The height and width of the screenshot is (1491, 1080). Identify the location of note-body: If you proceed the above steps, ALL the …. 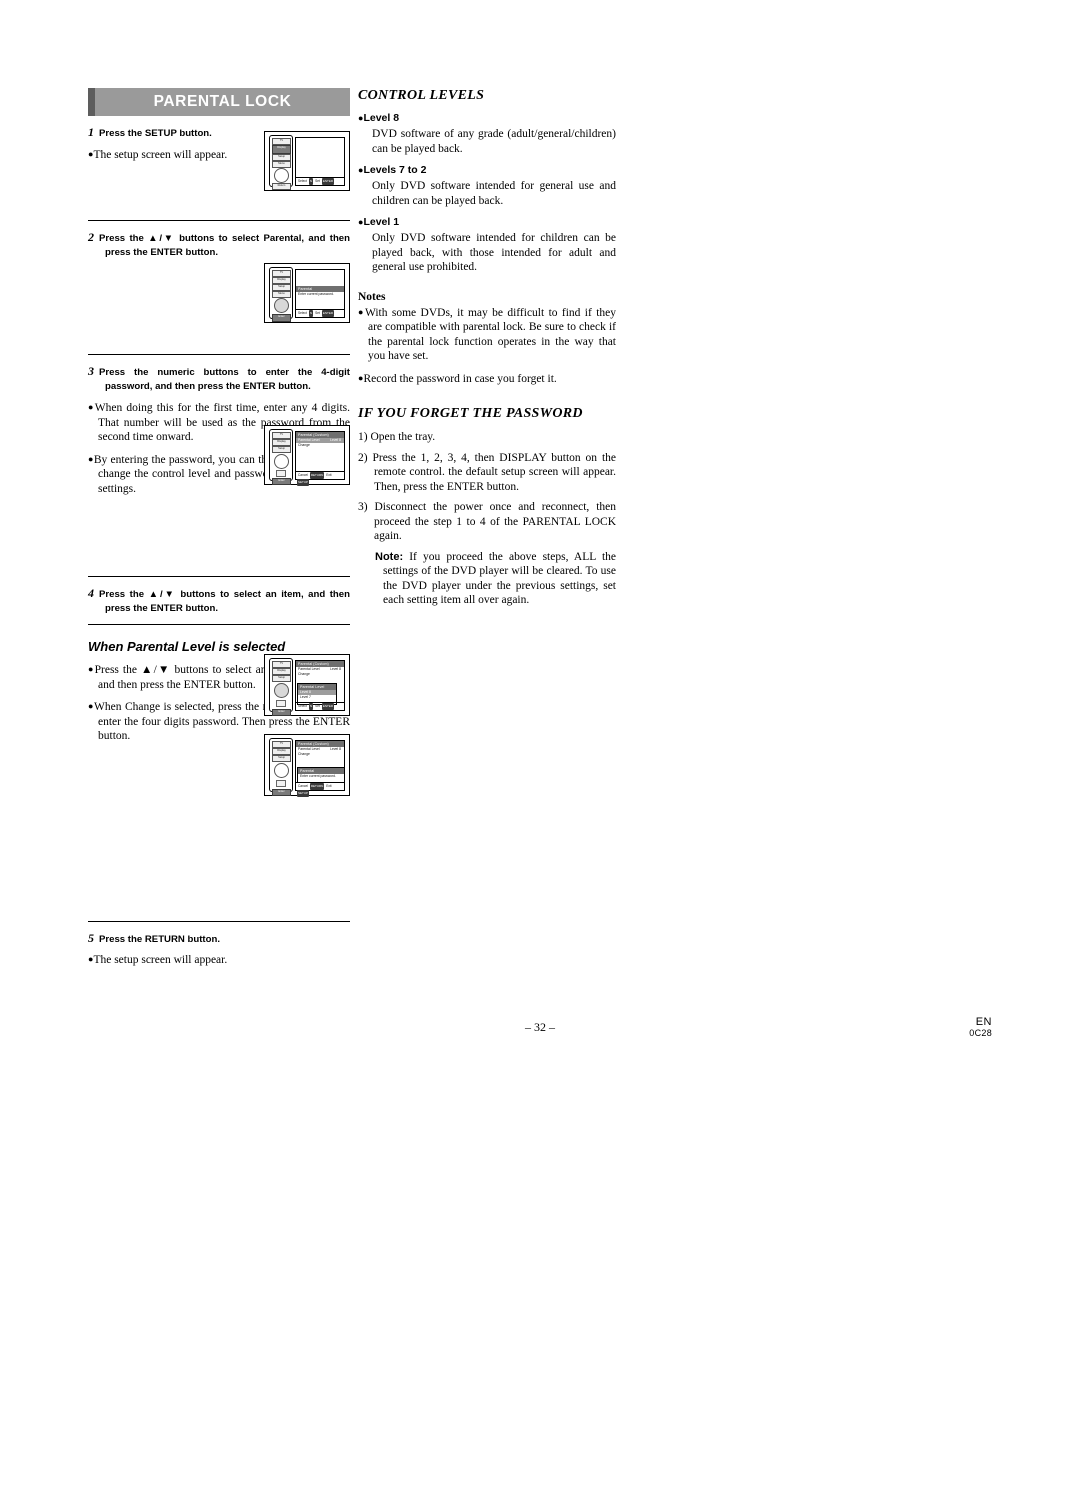
(499, 578).